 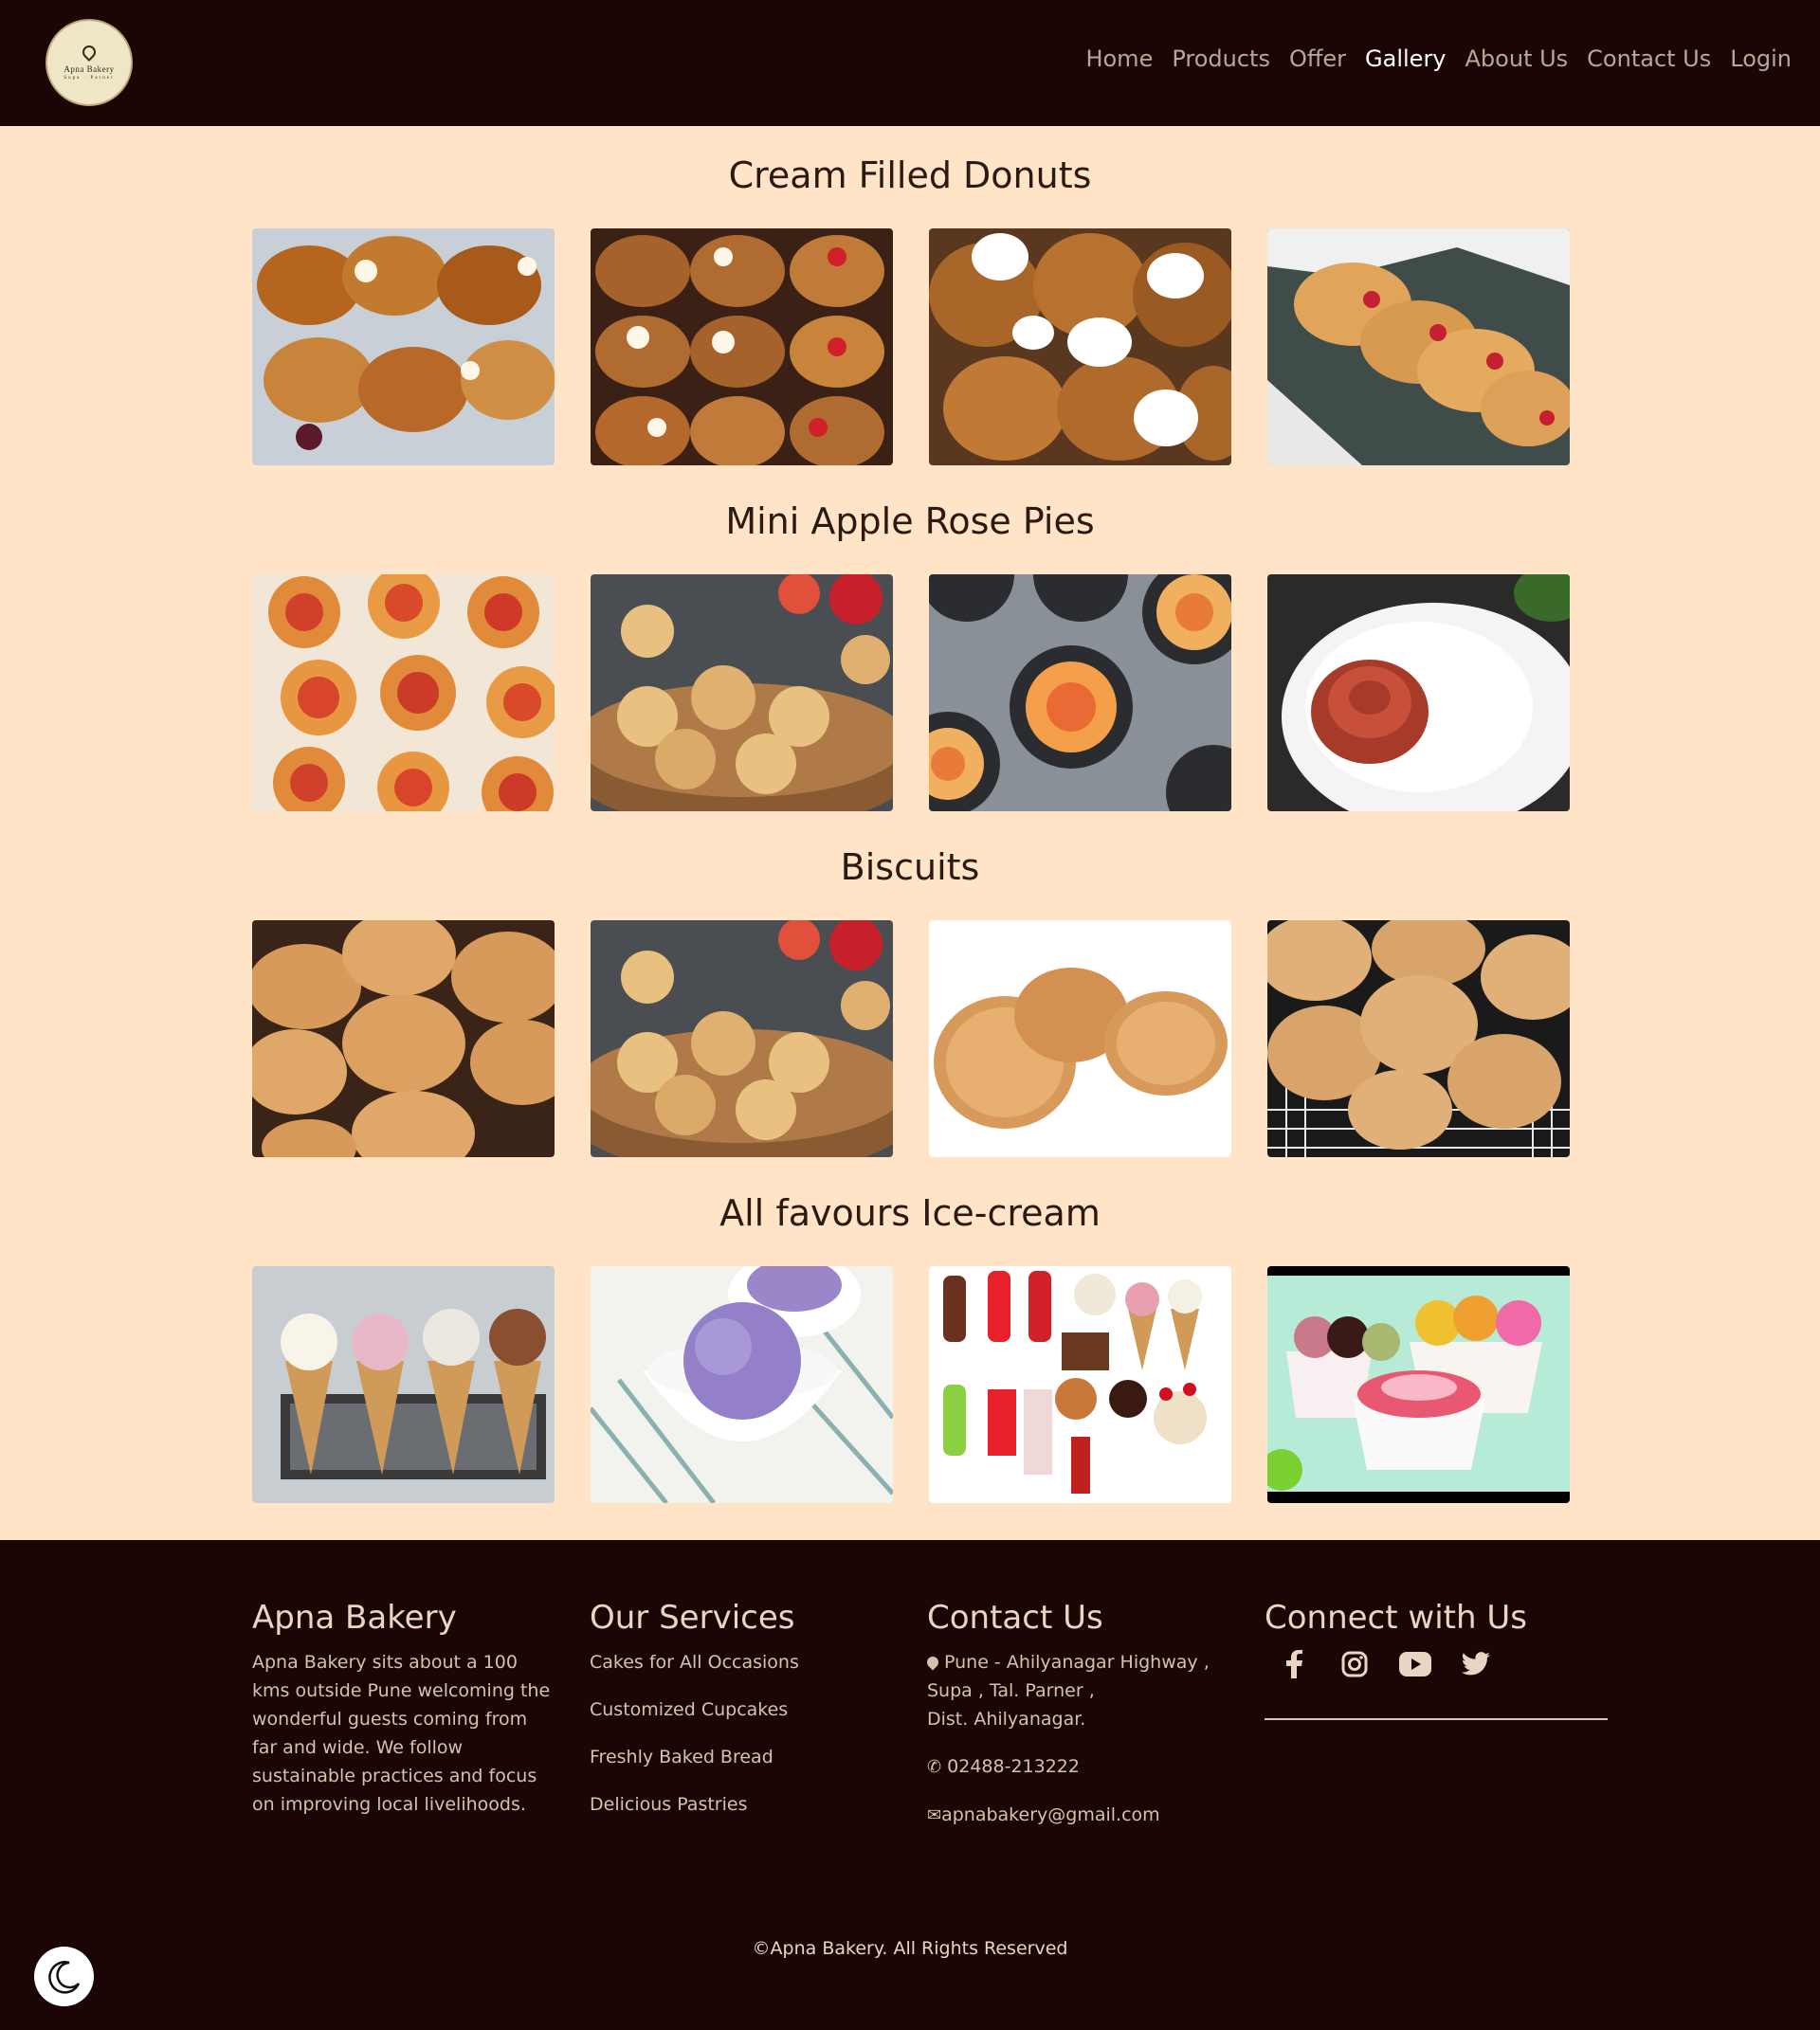 I want to click on footer-connect-title: Connect with Us, so click(x=1396, y=1618).